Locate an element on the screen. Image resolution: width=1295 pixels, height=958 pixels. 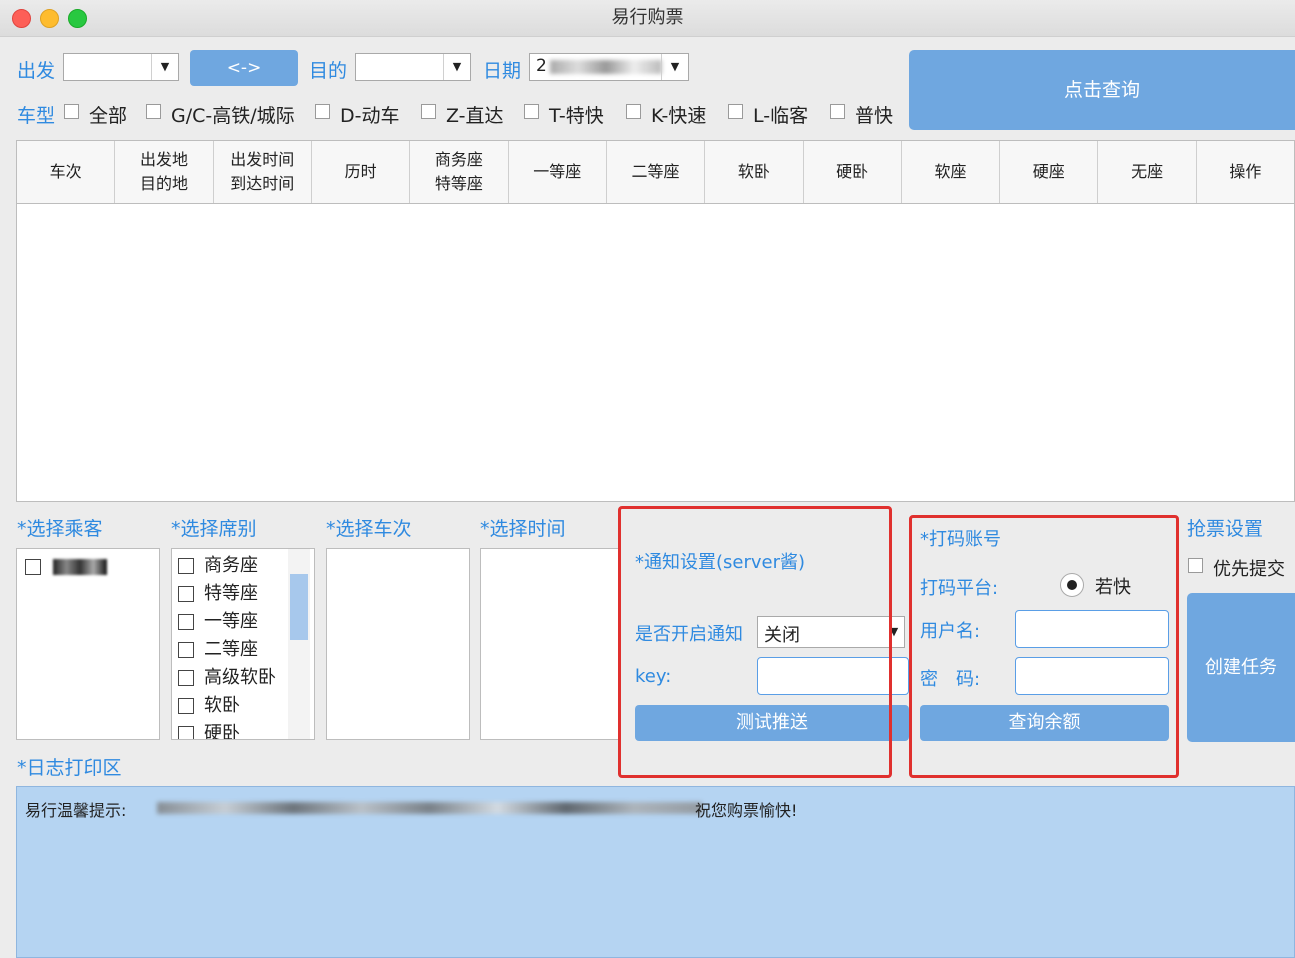
column-header-text: 历时 is located at coordinates (360, 171).